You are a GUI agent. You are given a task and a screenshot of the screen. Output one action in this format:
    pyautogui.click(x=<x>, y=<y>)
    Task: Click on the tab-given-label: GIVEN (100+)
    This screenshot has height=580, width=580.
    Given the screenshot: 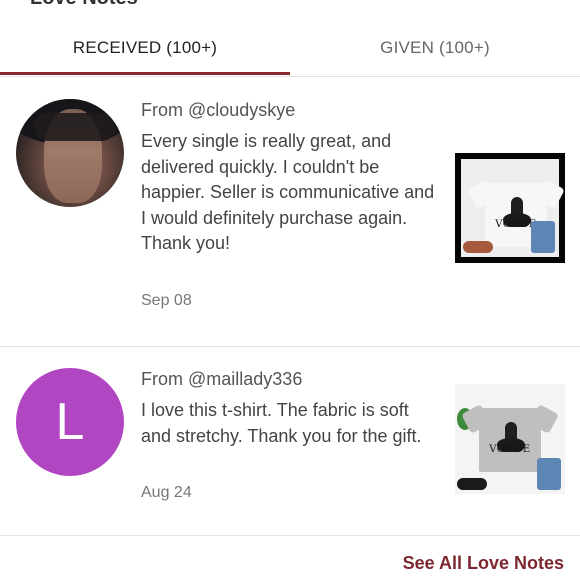 What is the action you would take?
    pyautogui.click(x=435, y=47)
    